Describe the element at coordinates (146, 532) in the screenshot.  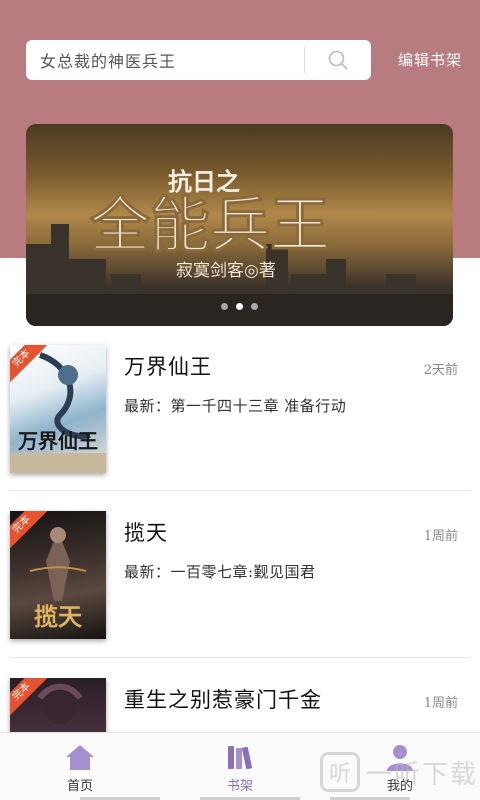
I see `book-title: 揽天` at that location.